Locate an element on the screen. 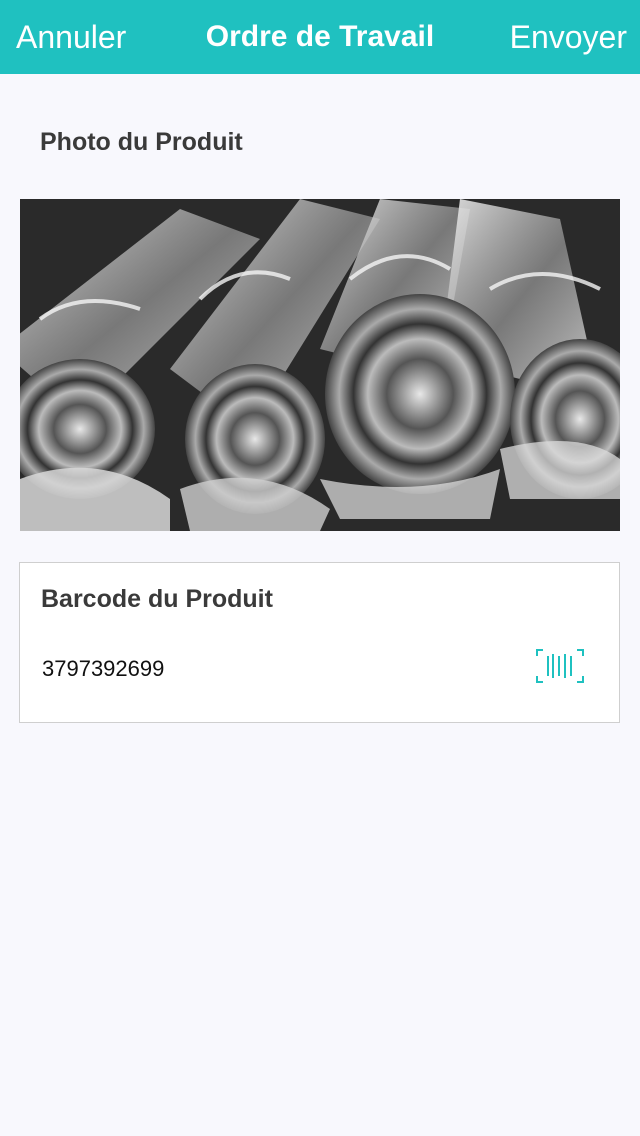 This screenshot has height=1136, width=640. barcode-scan-icon is located at coordinates (560, 666).